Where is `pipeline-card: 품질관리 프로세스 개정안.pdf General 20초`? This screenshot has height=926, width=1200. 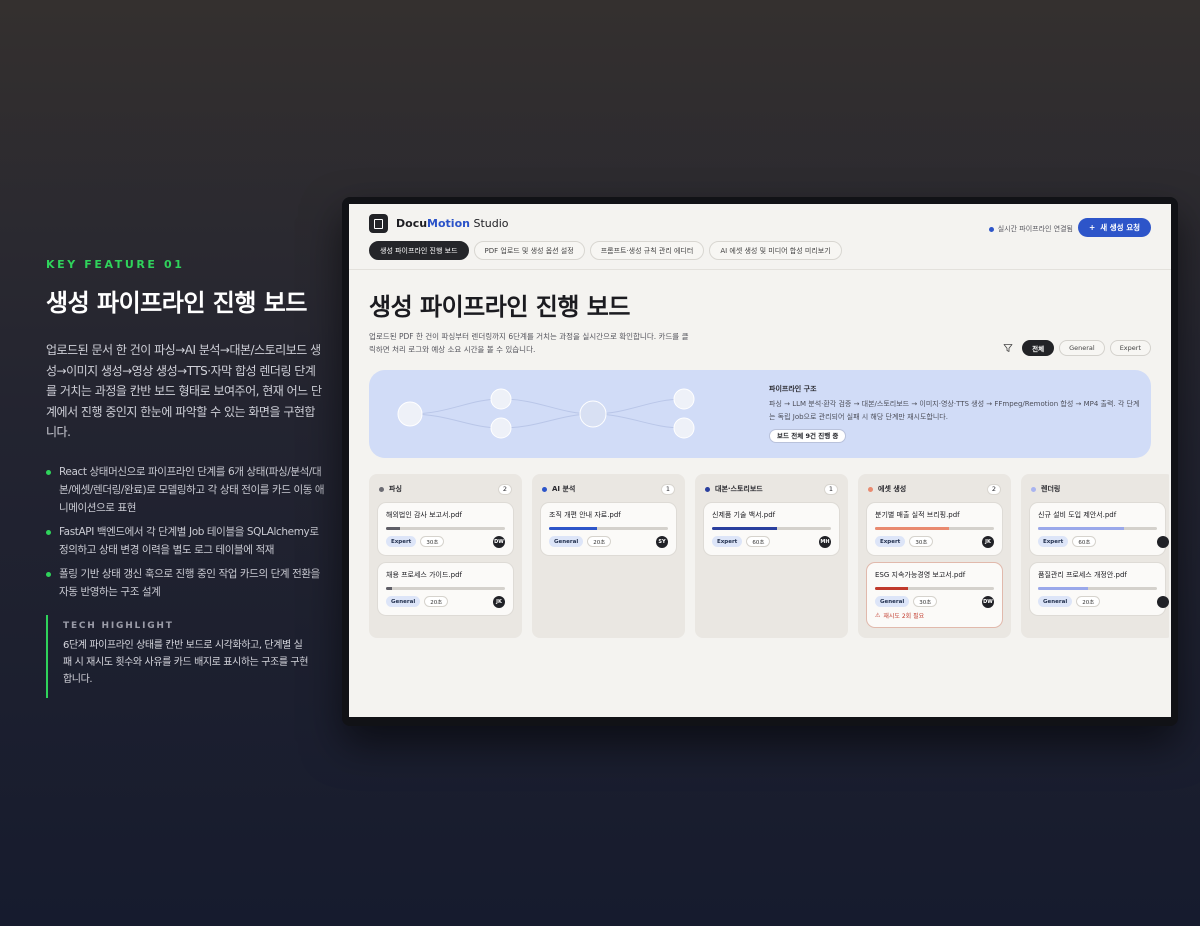 pipeline-card: 품질관리 프로세스 개정안.pdf General 20초 is located at coordinates (1099, 589).